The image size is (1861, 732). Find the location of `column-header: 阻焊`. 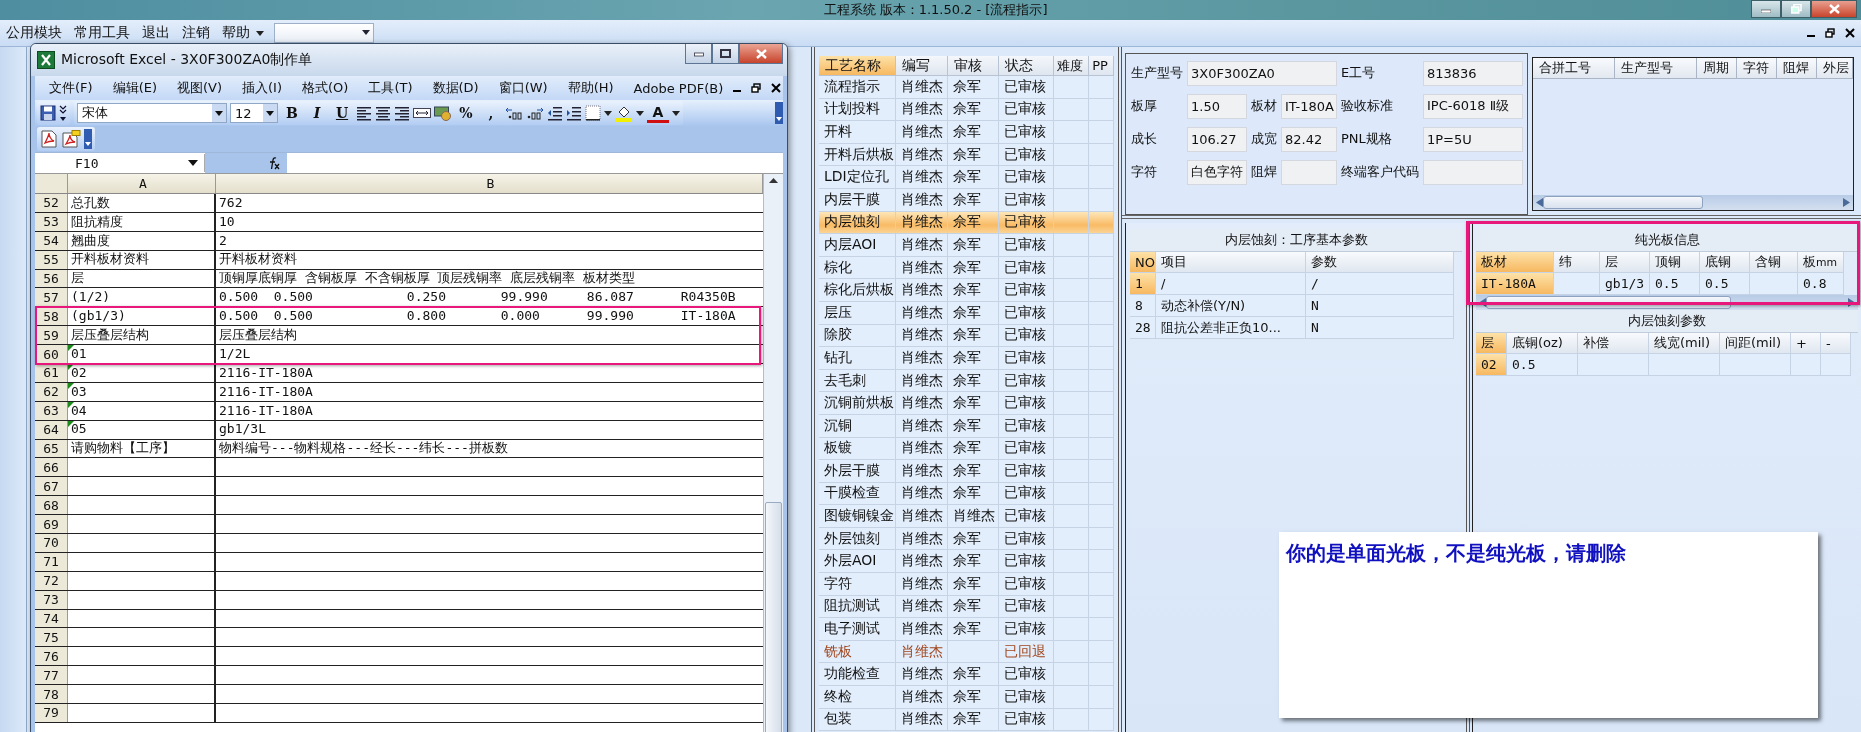

column-header: 阻焊 is located at coordinates (1797, 68).